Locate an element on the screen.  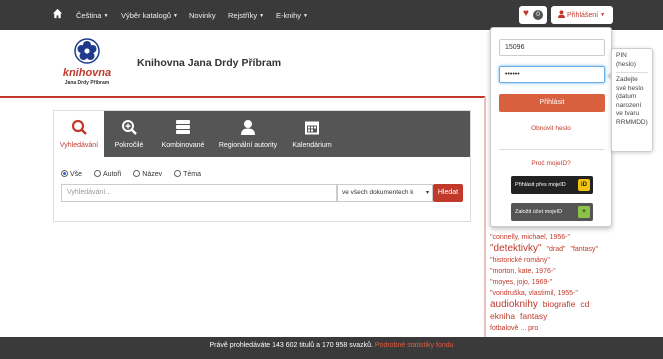
tag-link: "fantasy" is located at coordinates (584, 249).